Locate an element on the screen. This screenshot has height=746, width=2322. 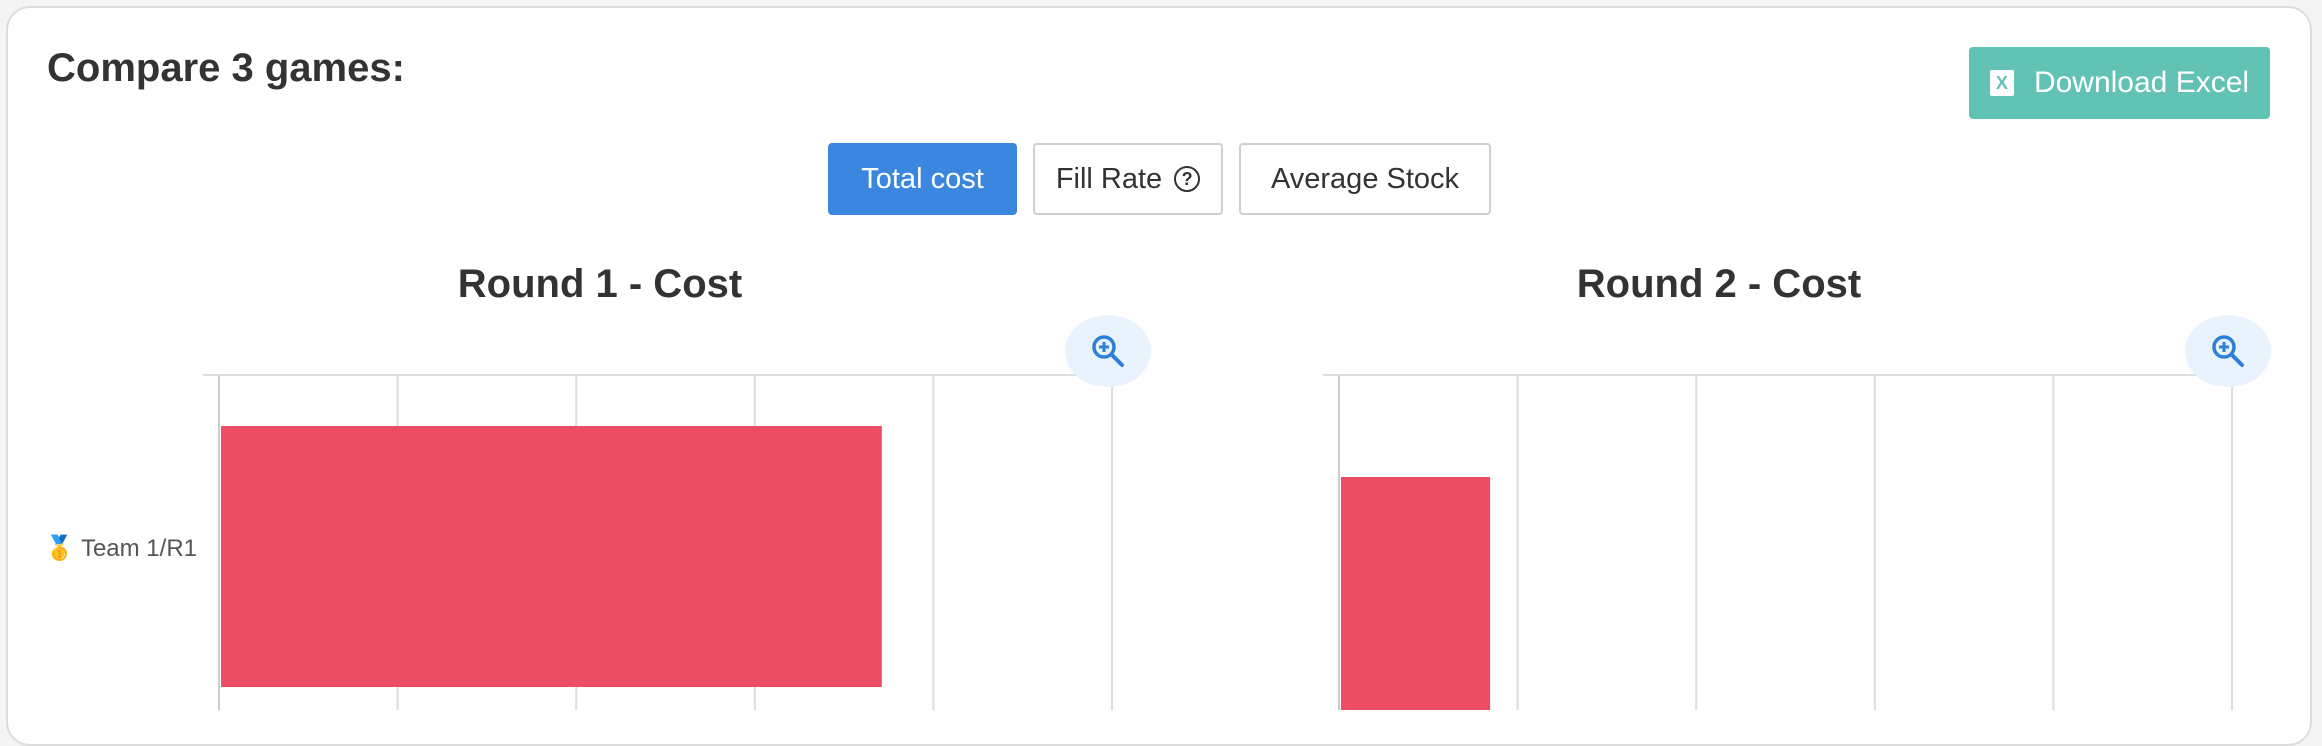
chart-1-bar is located at coordinates (551, 556).